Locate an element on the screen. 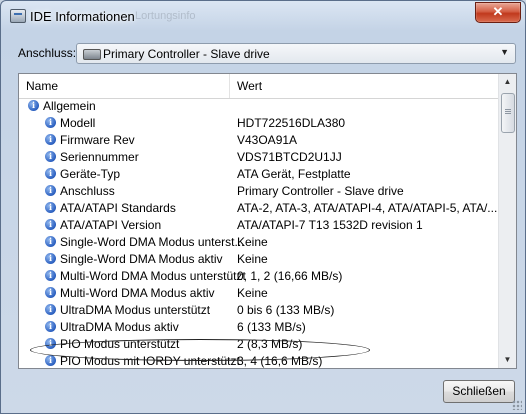  list-row: i Firmware Rev V43OA91A is located at coordinates (259, 140).